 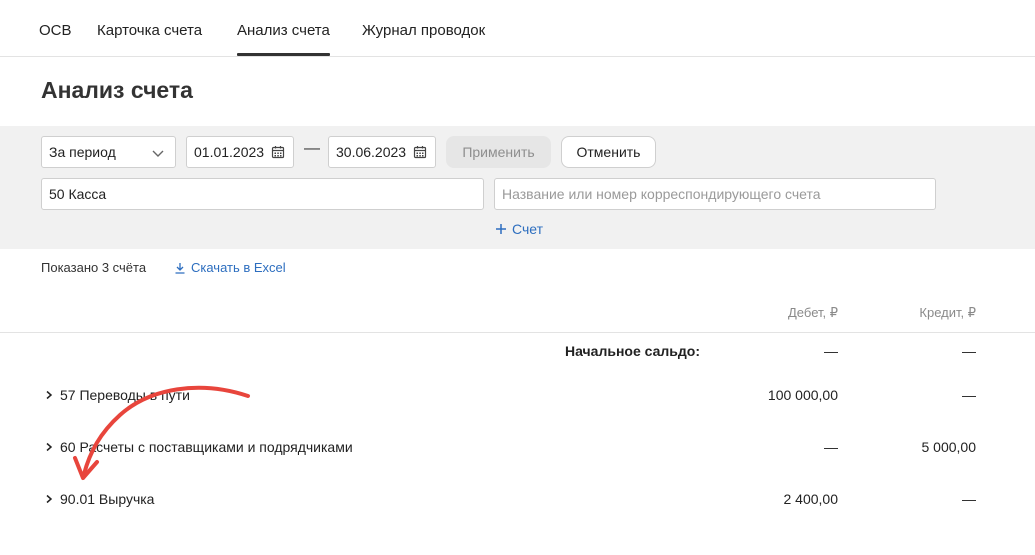 What do you see at coordinates (831, 447) in the screenshot?
I see `row-debit: —` at bounding box center [831, 447].